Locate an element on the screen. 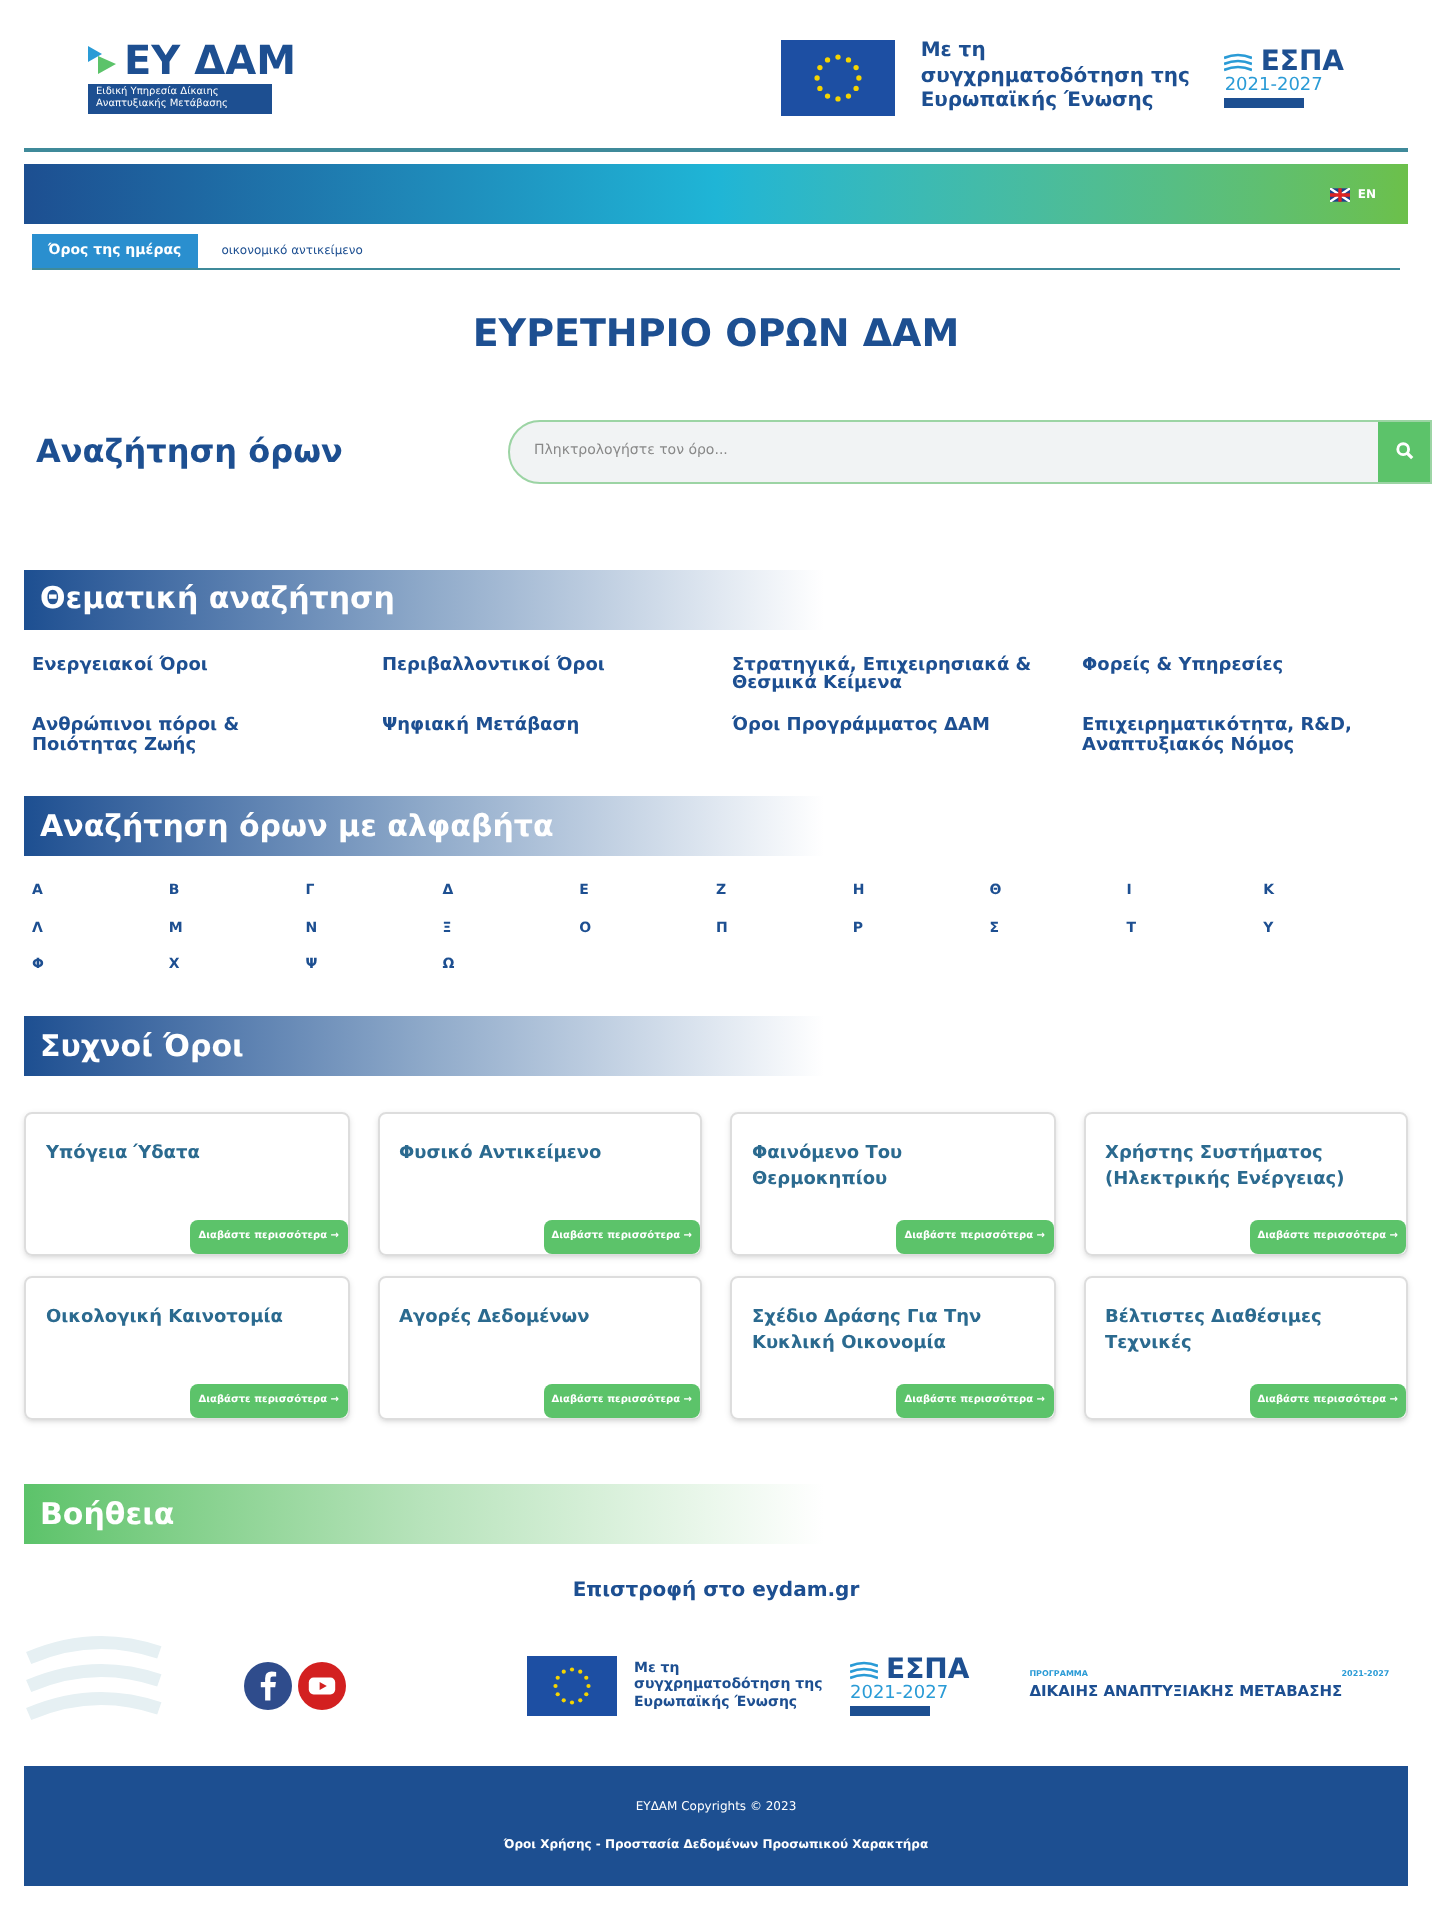  facebook-icon is located at coordinates (268, 1685).